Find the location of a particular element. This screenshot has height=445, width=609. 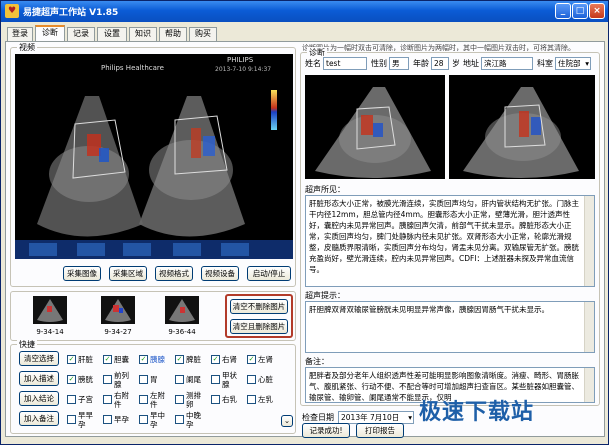

clear-keep-images-button: 清空不删除图片 is located at coordinates (259, 306).